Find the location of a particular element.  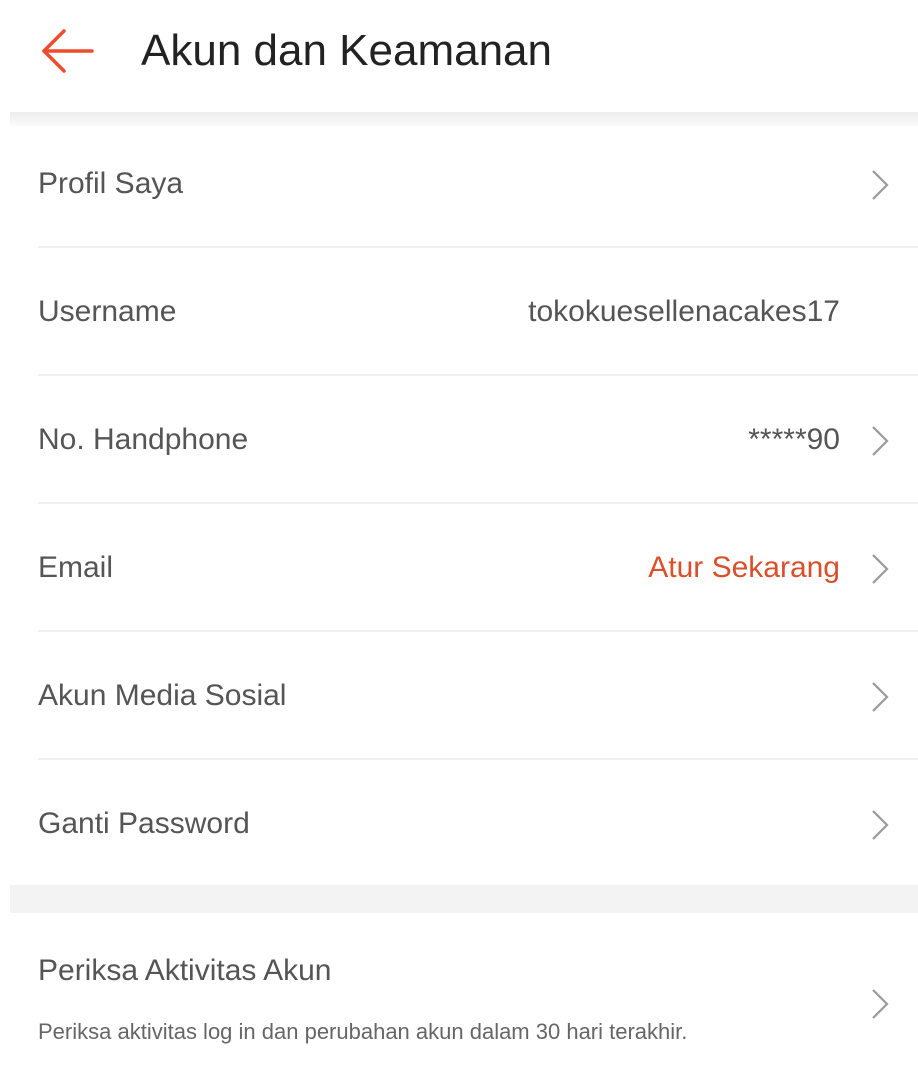

menu-item-label: Ganti Password is located at coordinates (144, 823).